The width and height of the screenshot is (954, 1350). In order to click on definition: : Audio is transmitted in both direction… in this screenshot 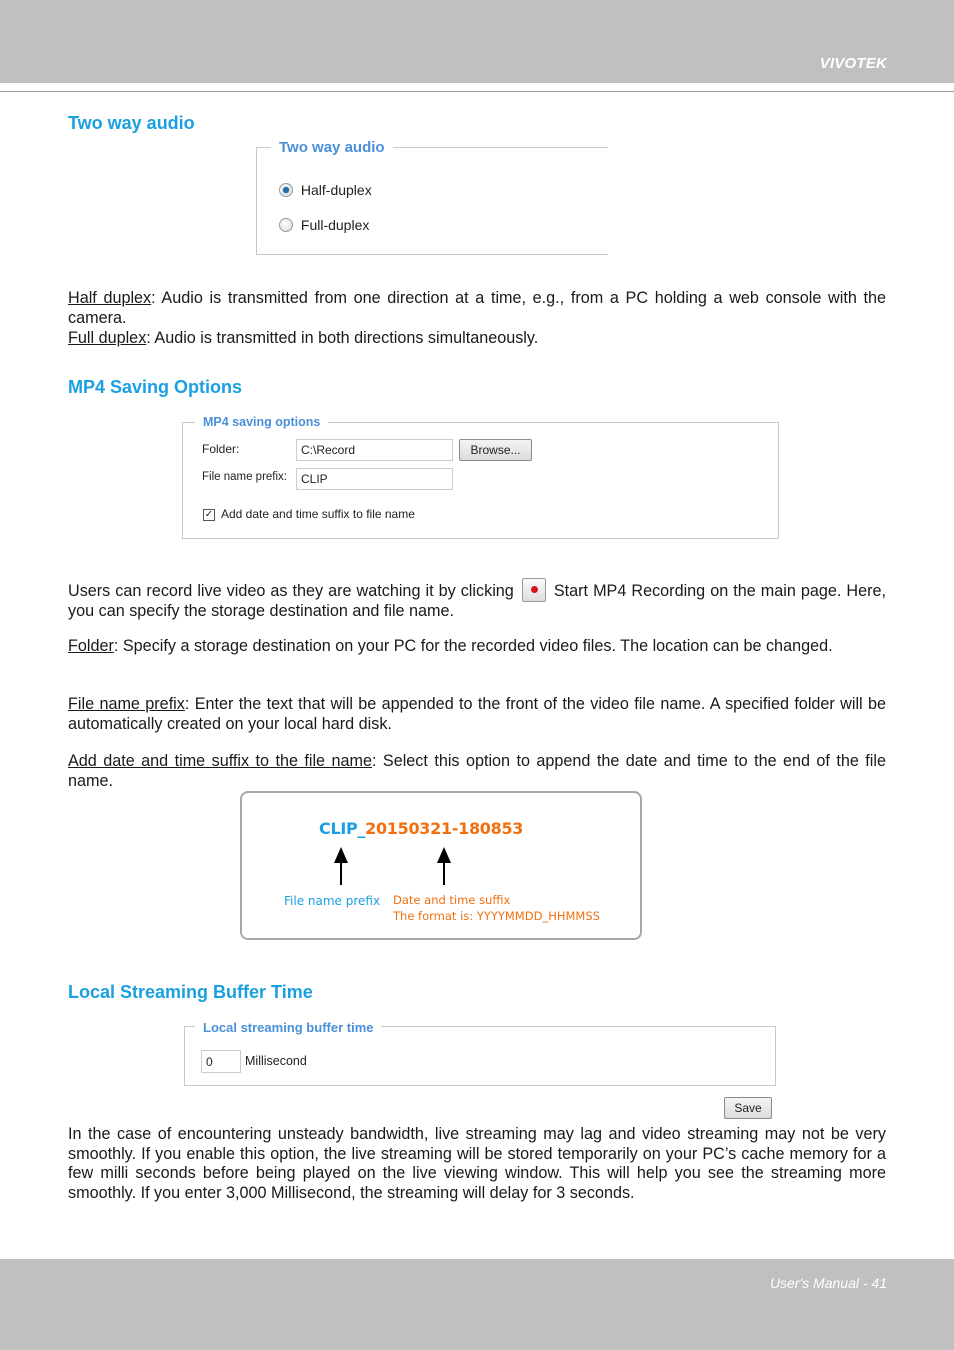, I will do `click(342, 338)`.